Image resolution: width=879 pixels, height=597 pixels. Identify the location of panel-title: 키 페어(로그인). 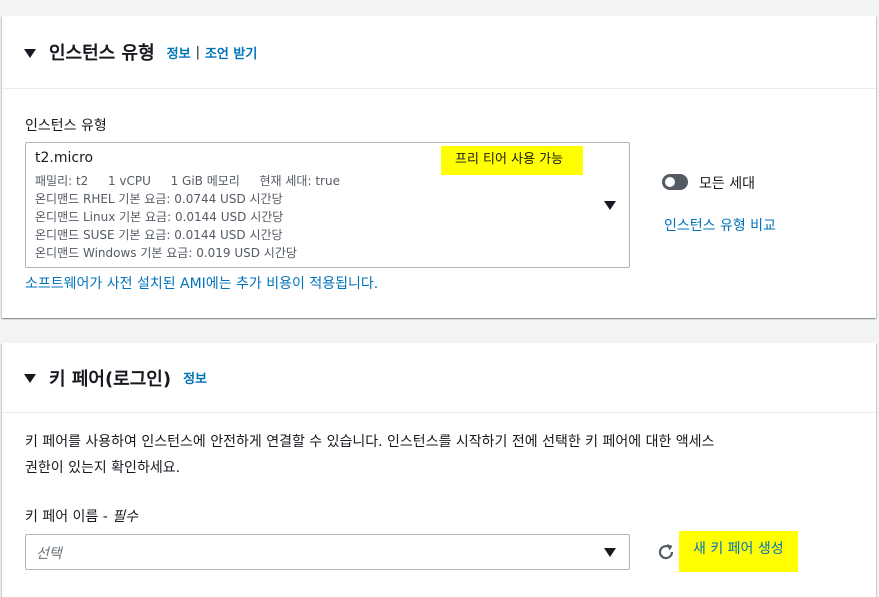
(110, 379).